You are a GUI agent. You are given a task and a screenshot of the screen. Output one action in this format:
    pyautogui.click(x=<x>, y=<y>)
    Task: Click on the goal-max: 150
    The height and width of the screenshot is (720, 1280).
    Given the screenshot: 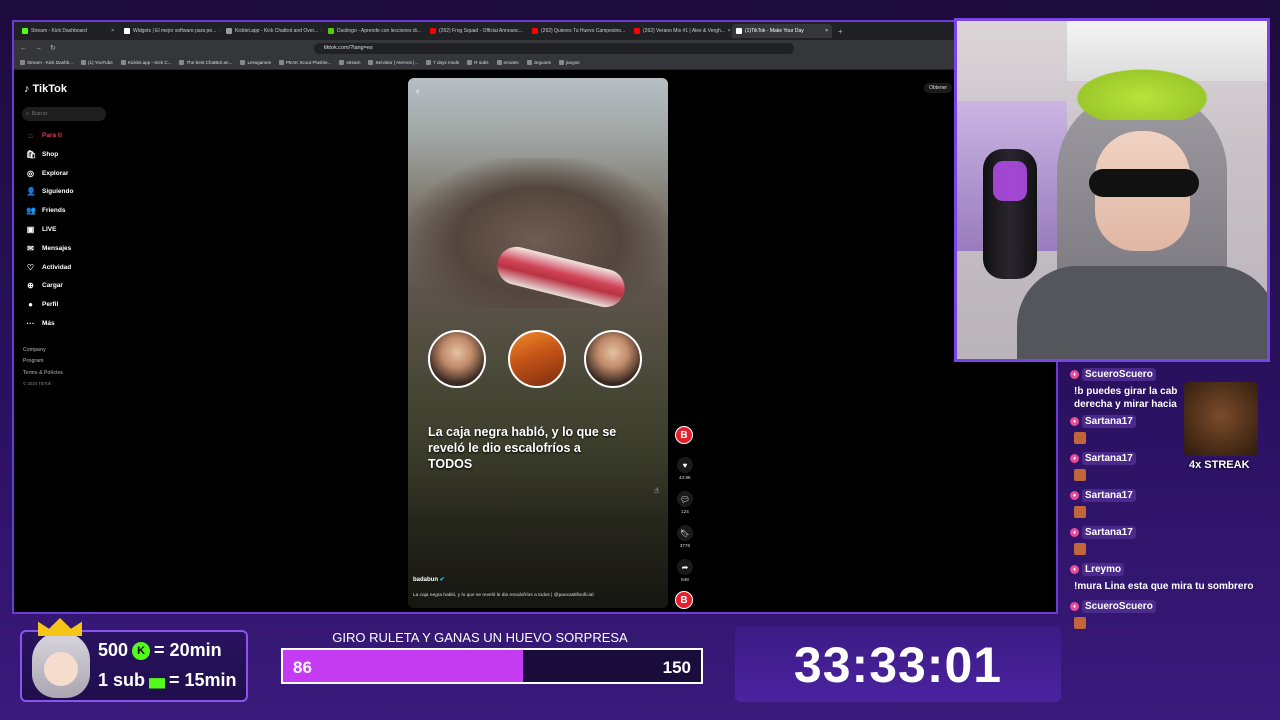 What is the action you would take?
    pyautogui.click(x=676, y=667)
    